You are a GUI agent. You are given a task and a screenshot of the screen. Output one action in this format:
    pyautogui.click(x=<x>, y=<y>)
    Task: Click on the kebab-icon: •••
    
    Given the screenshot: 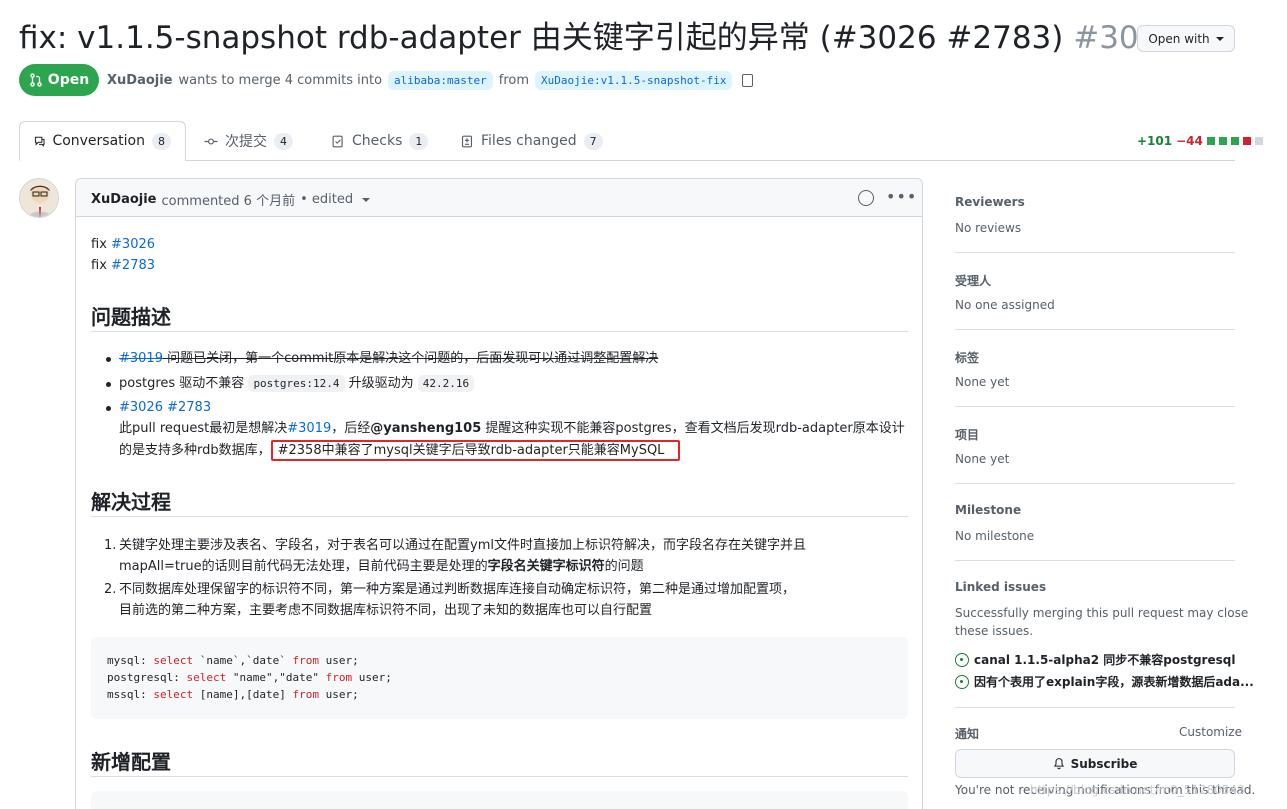 What is the action you would take?
    pyautogui.click(x=901, y=196)
    